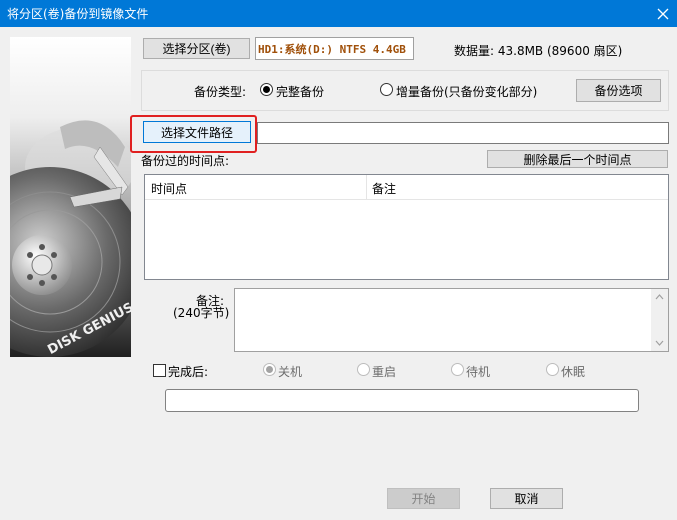  Describe the element at coordinates (577, 159) in the screenshot. I see `delete-last-time-point-button: 删除最后一个时间点` at that location.